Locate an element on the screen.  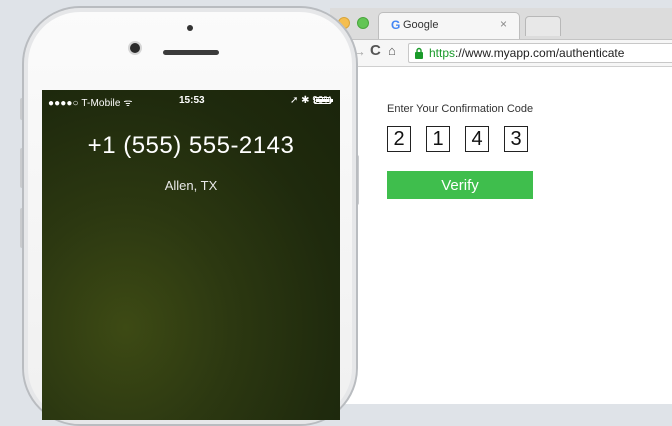
status-time: 15:53 is located at coordinates (192, 100).